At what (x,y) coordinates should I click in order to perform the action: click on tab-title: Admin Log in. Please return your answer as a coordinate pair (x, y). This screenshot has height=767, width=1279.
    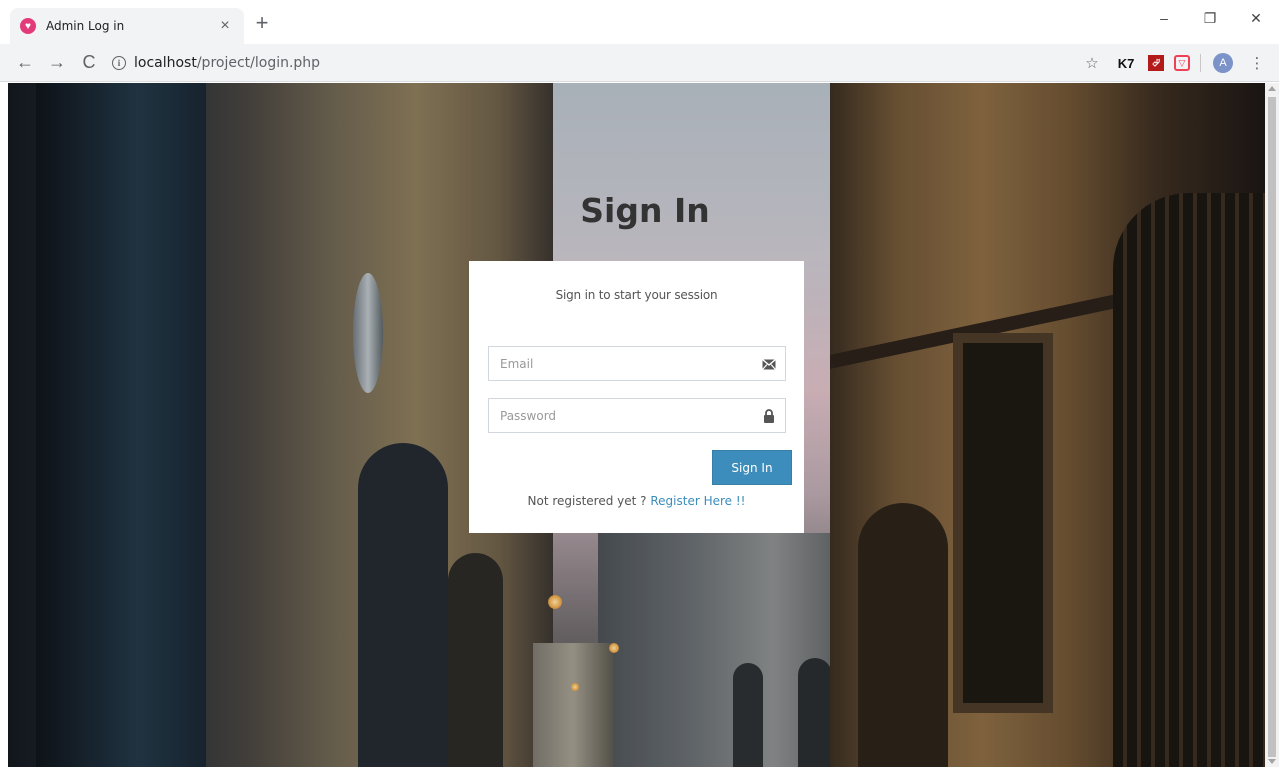
    Looking at the image, I should click on (85, 26).